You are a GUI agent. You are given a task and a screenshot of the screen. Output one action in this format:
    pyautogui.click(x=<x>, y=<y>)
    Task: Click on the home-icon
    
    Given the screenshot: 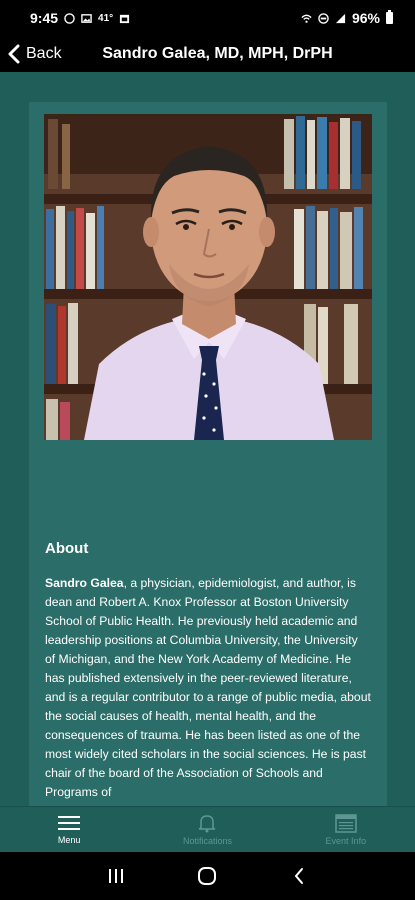 What is the action you would take?
    pyautogui.click(x=207, y=876)
    